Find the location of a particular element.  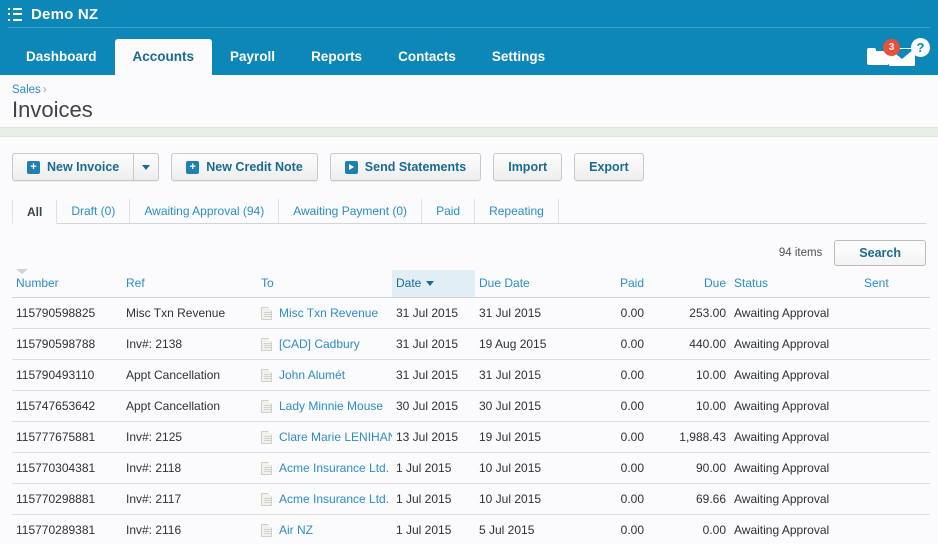

column-header-date-label: Date is located at coordinates (409, 283).